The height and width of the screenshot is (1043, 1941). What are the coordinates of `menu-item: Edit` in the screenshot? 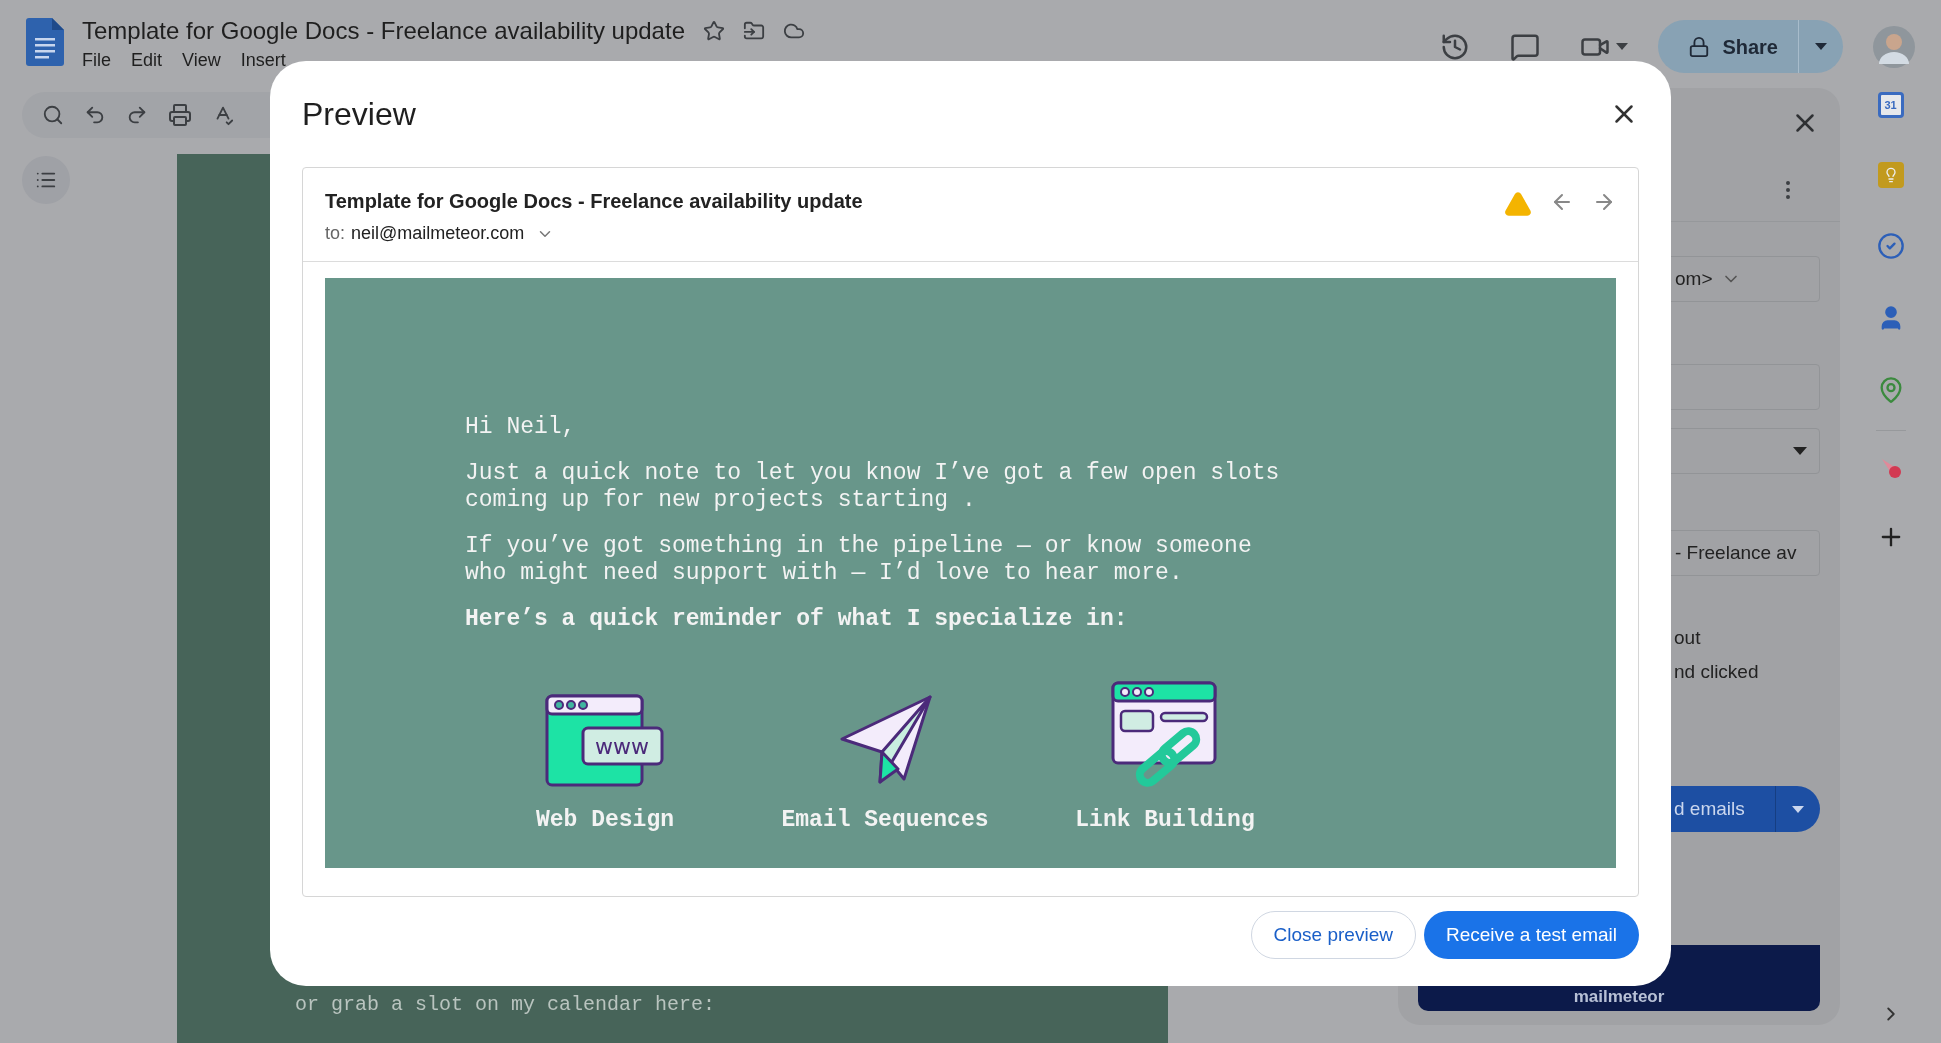 It's located at (147, 60).